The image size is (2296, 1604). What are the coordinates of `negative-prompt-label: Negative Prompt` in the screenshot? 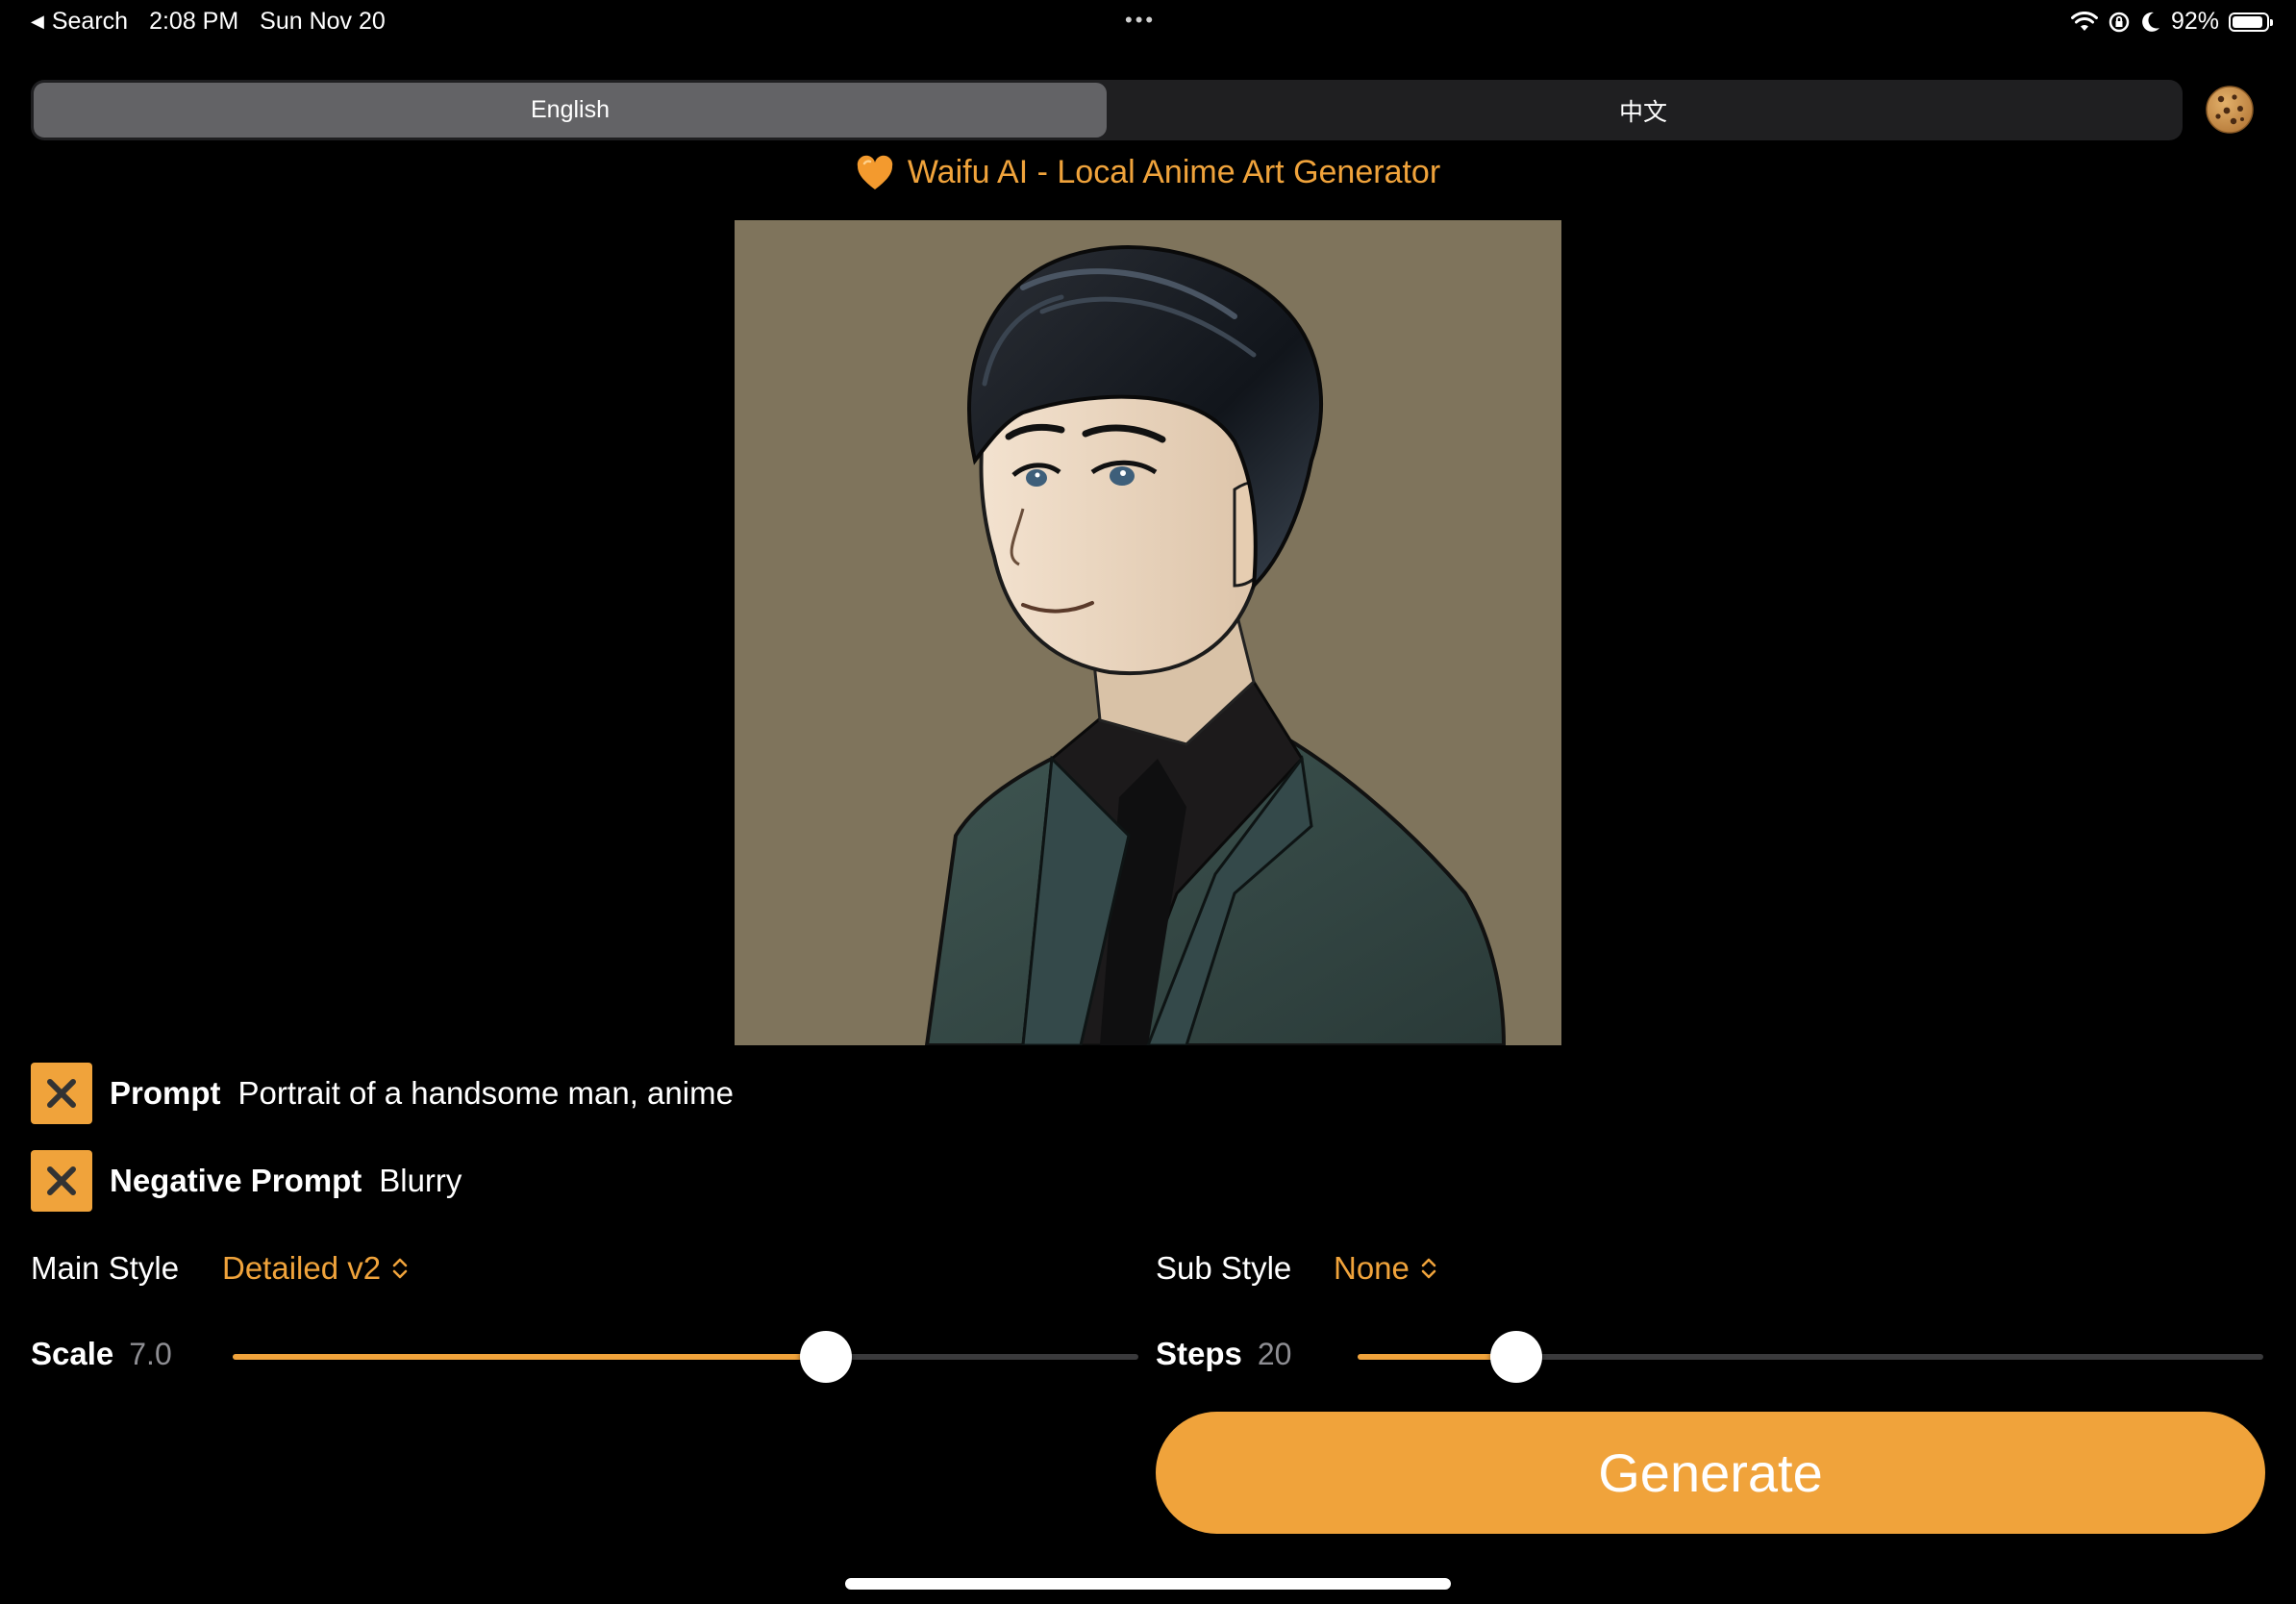 It's located at (236, 1180).